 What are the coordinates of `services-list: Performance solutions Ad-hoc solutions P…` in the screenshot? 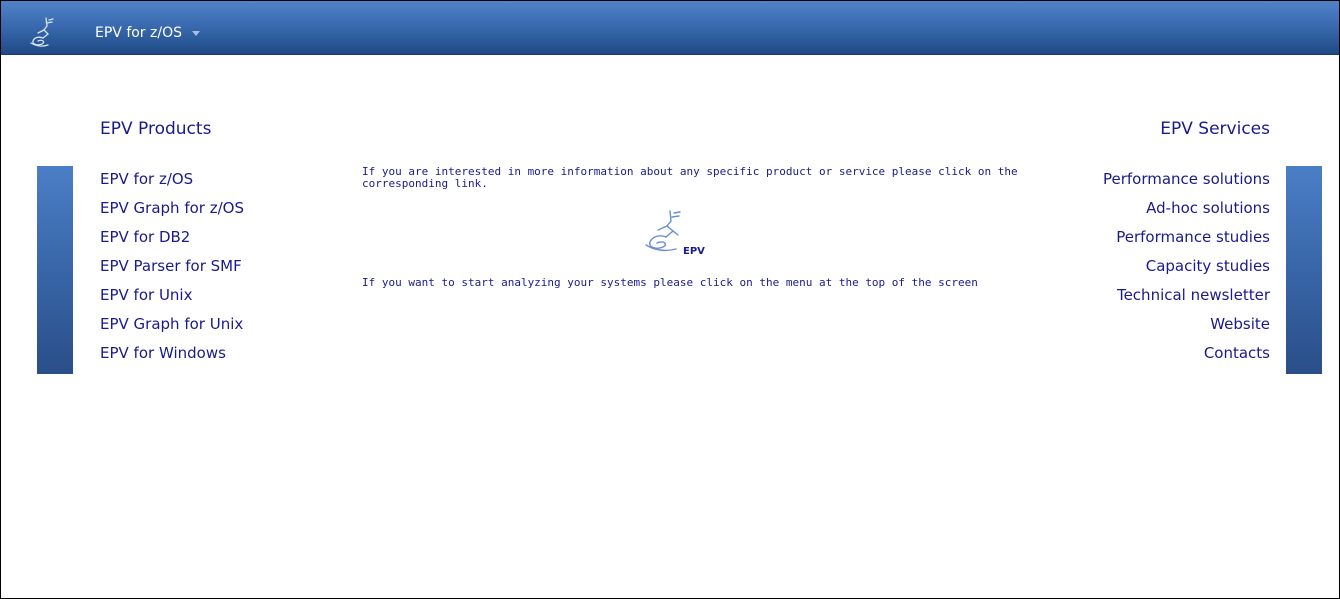 It's located at (1186, 271).